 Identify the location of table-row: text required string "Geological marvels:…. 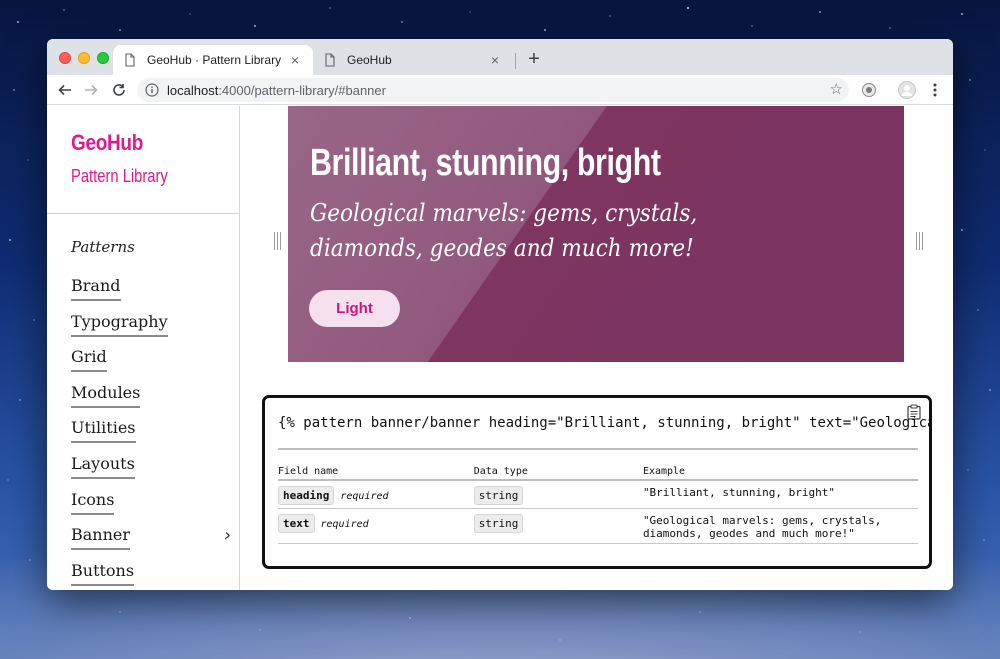
(598, 526).